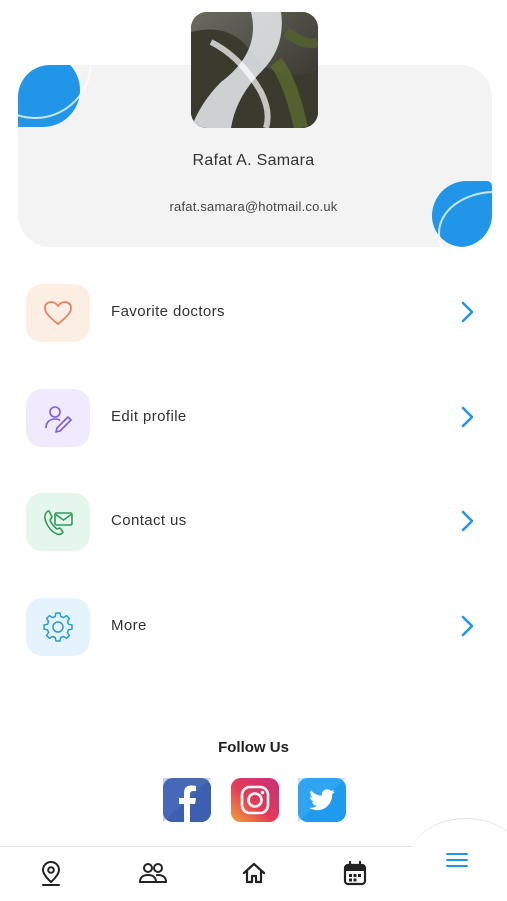 The image size is (507, 901). Describe the element at coordinates (254, 523) in the screenshot. I see `menu-item-contact-us: Contact us` at that location.